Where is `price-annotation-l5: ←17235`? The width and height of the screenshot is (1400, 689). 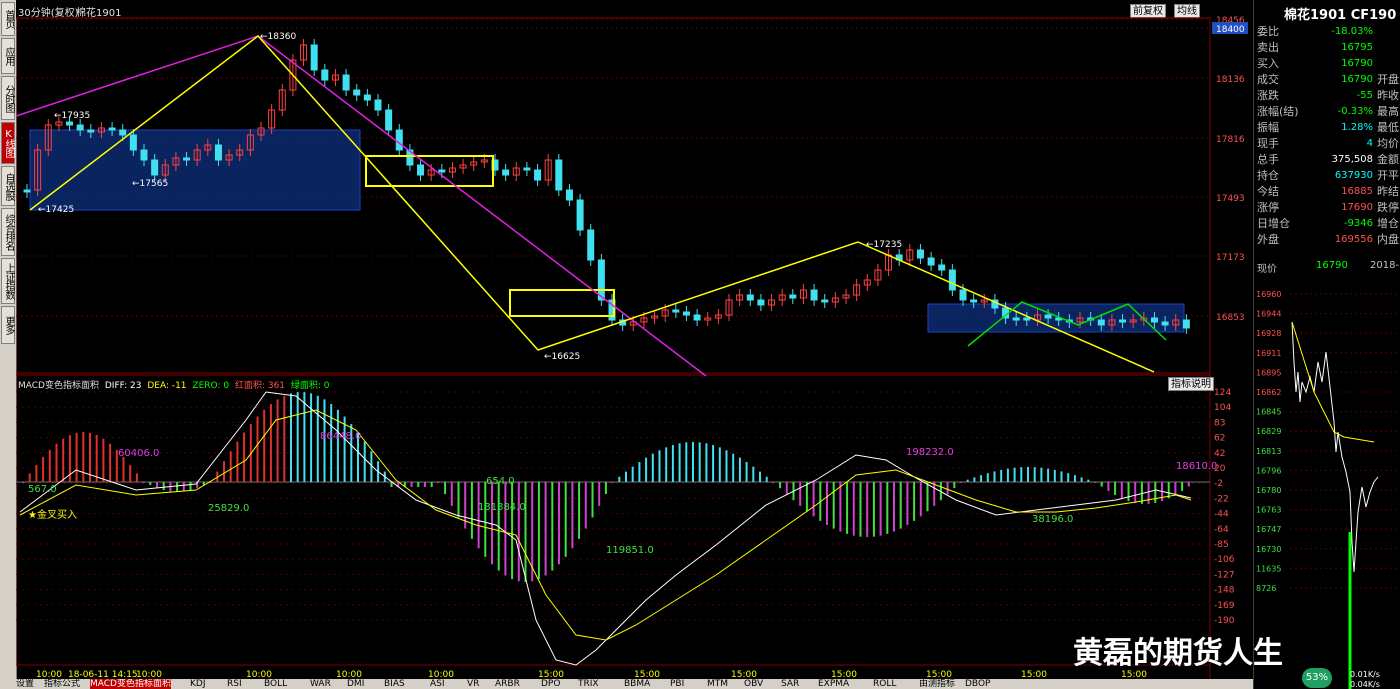
price-annotation-l5: ←17235 is located at coordinates (884, 245).